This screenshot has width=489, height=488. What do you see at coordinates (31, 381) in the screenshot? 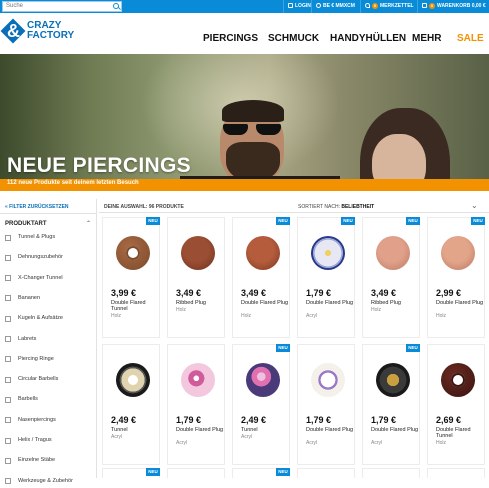
I see `filter-option: Circular Barbells` at bounding box center [31, 381].